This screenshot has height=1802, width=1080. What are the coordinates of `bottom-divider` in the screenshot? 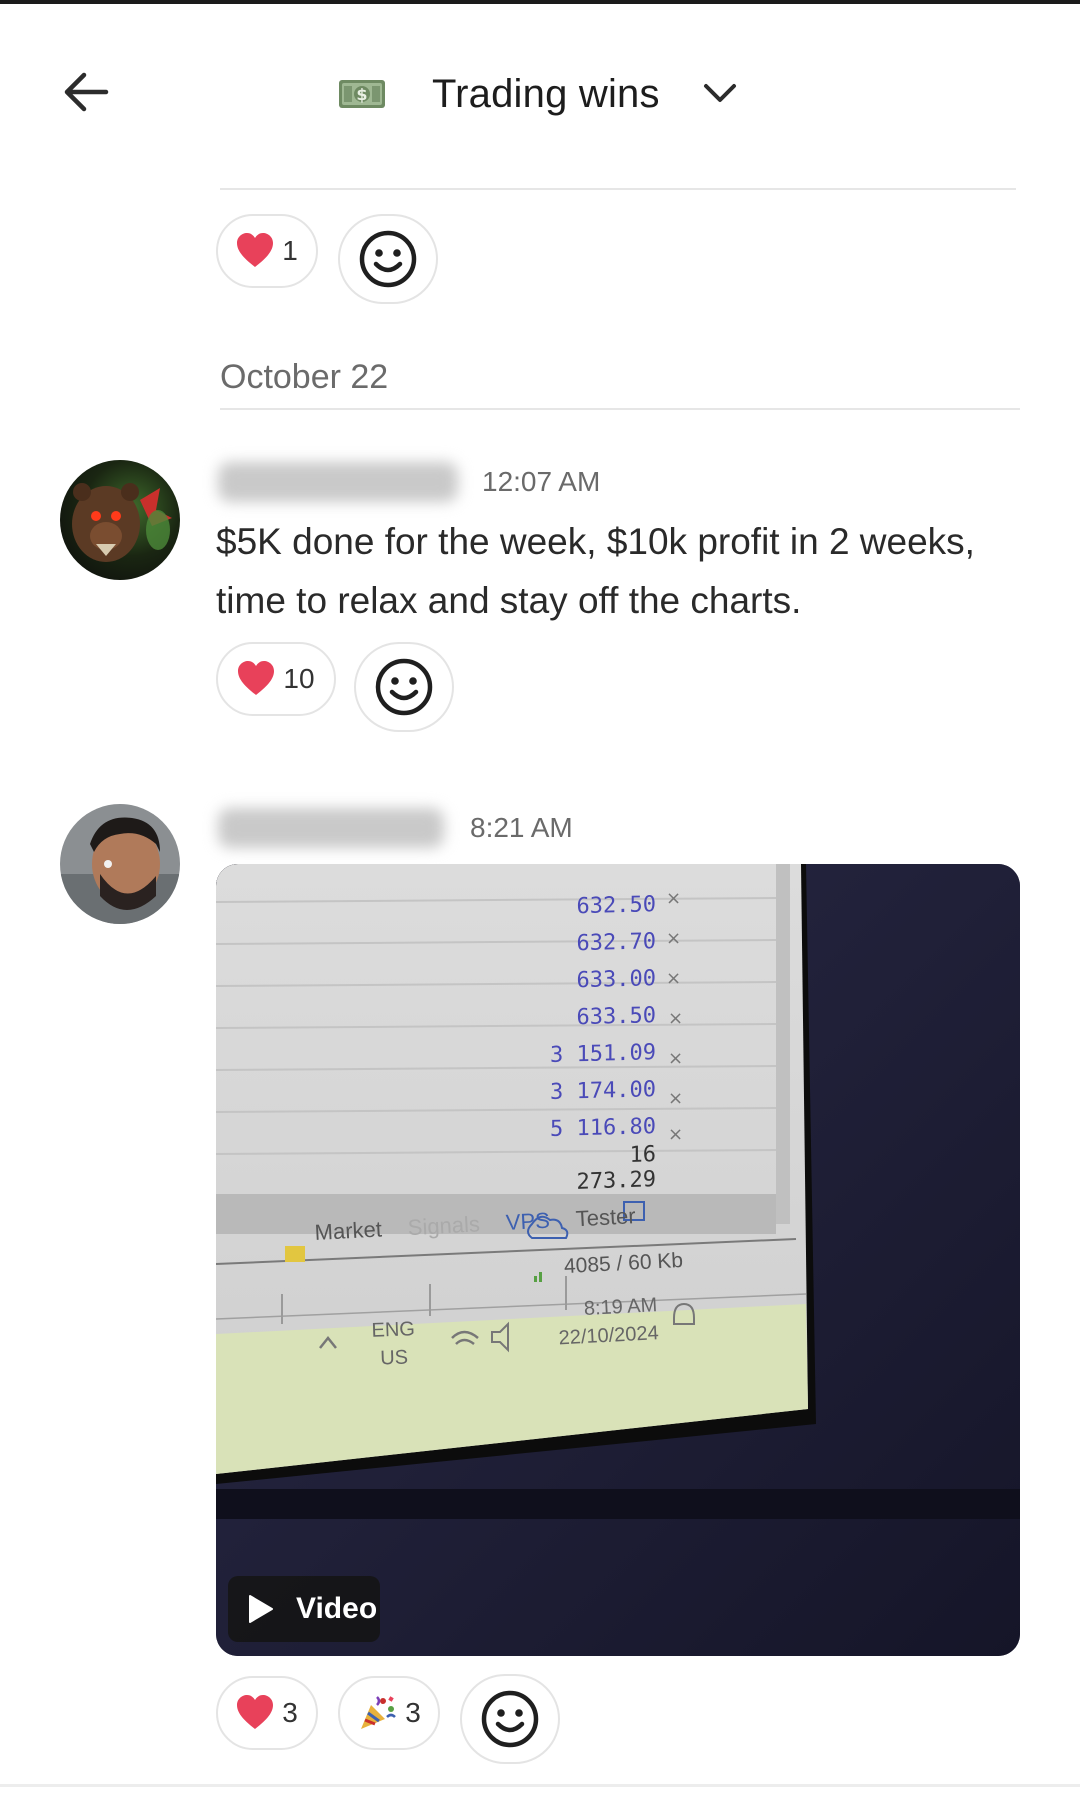 It's located at (540, 1785).